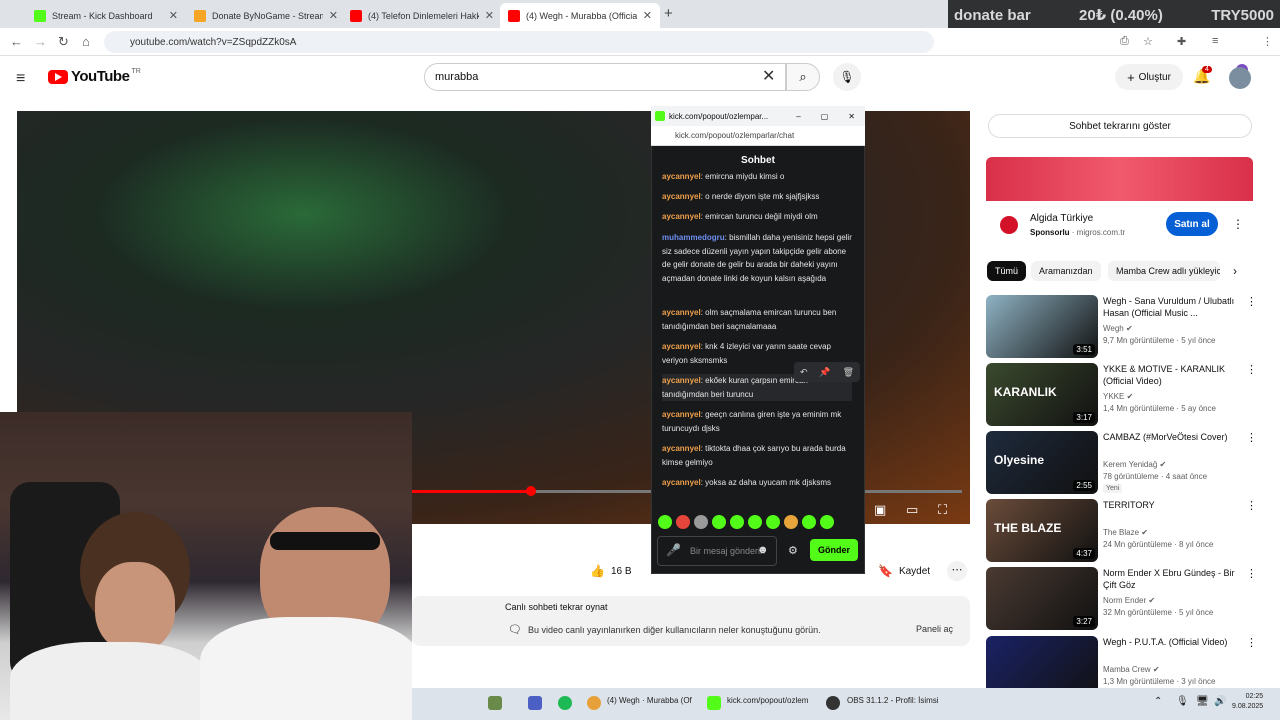 The width and height of the screenshot is (1280, 720). Describe the element at coordinates (1240, 78) in the screenshot. I see `account-avatar` at that location.